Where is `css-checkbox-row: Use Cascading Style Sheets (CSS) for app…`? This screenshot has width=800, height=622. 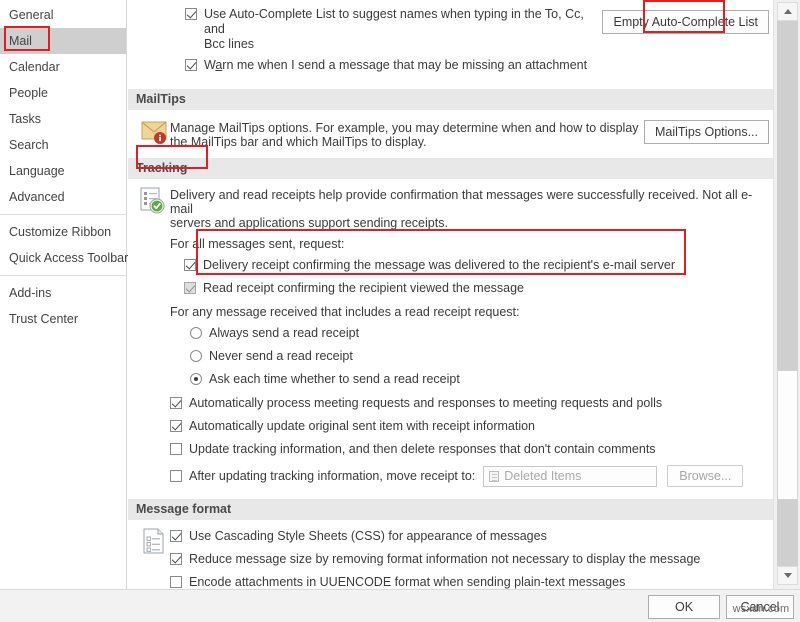 css-checkbox-row: Use Cascading Style Sheets (CSS) for app… is located at coordinates (471, 536).